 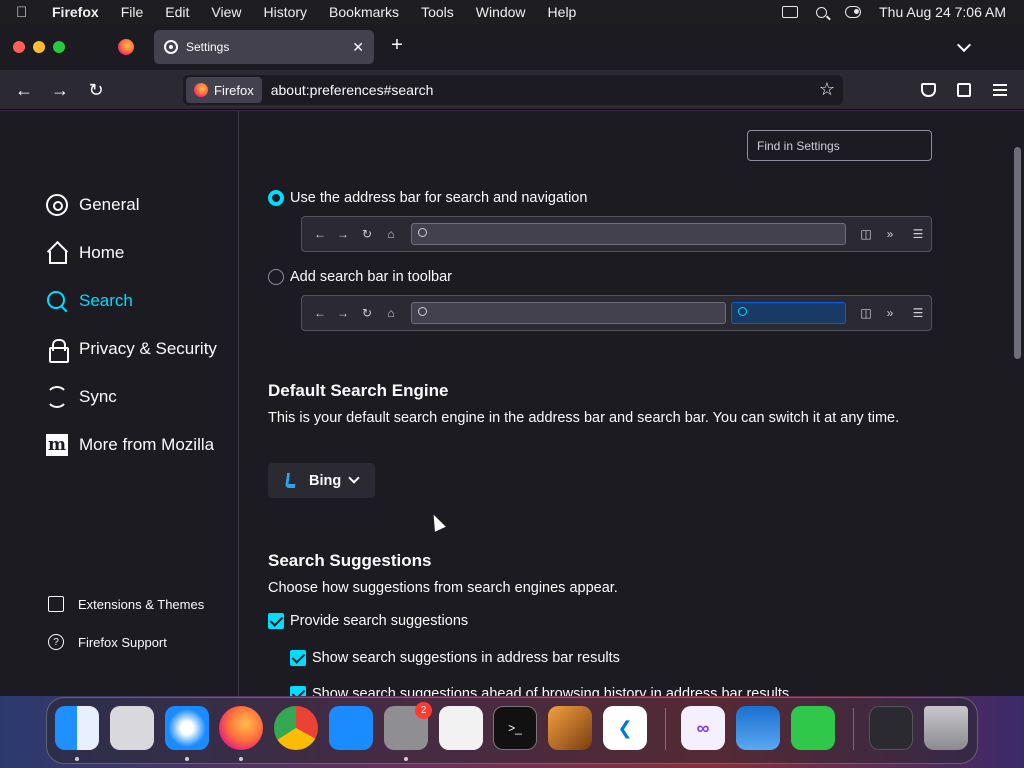 What do you see at coordinates (122, 642) in the screenshot?
I see `footer-link-label: Firefox Support` at bounding box center [122, 642].